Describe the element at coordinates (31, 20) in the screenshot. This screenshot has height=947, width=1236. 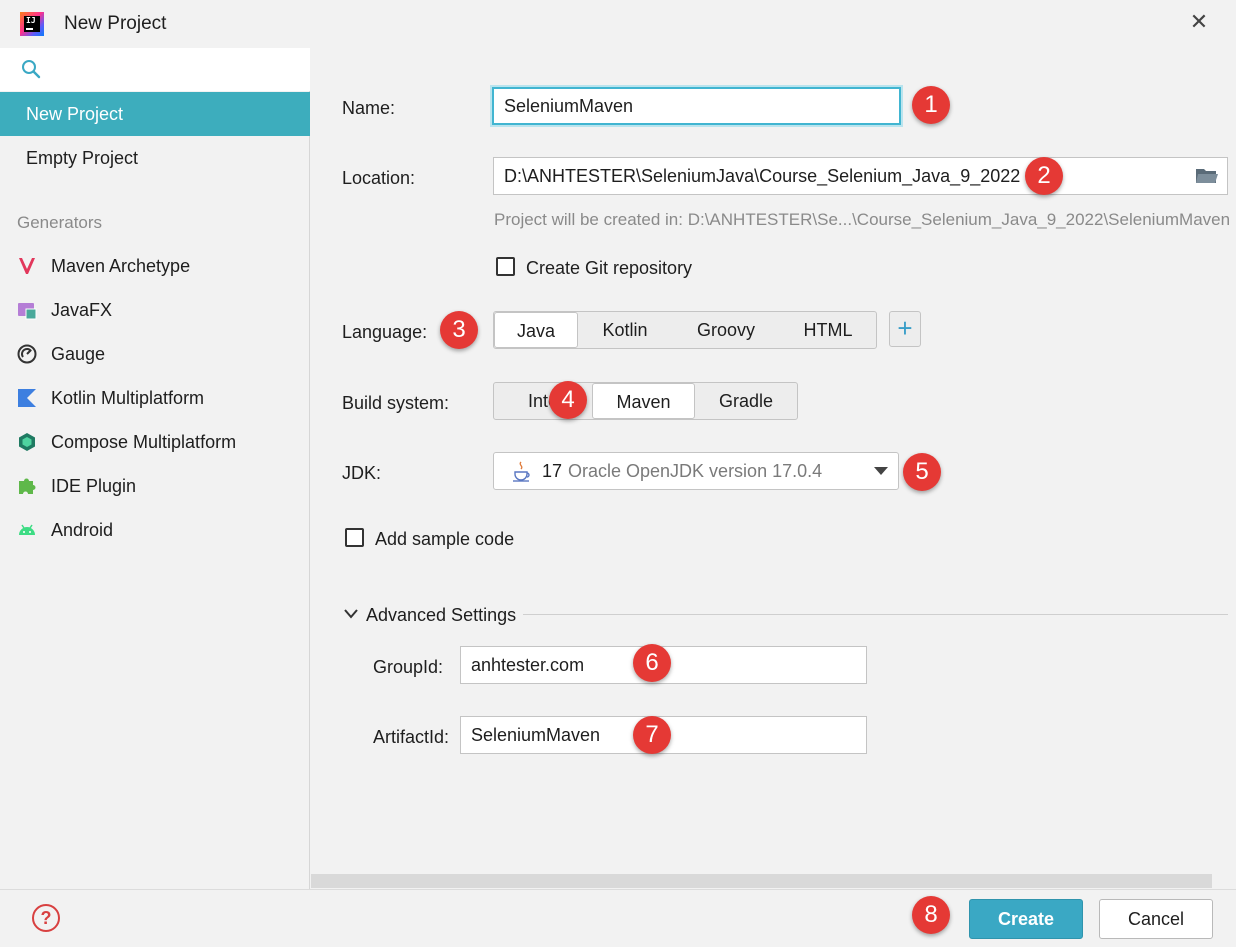
I see `app-icon-text: IJ` at that location.